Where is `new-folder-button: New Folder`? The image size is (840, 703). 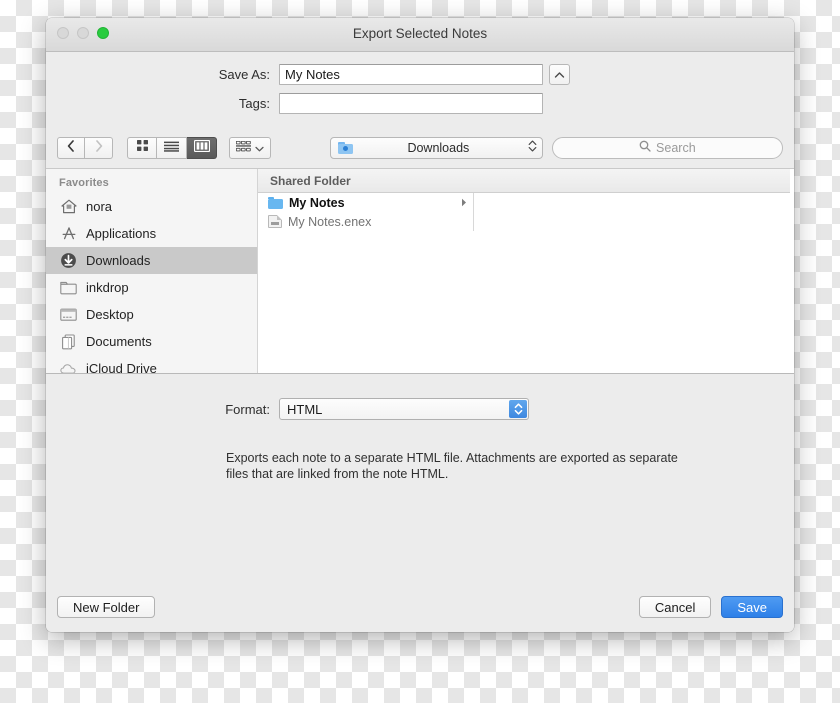
new-folder-button: New Folder is located at coordinates (106, 607).